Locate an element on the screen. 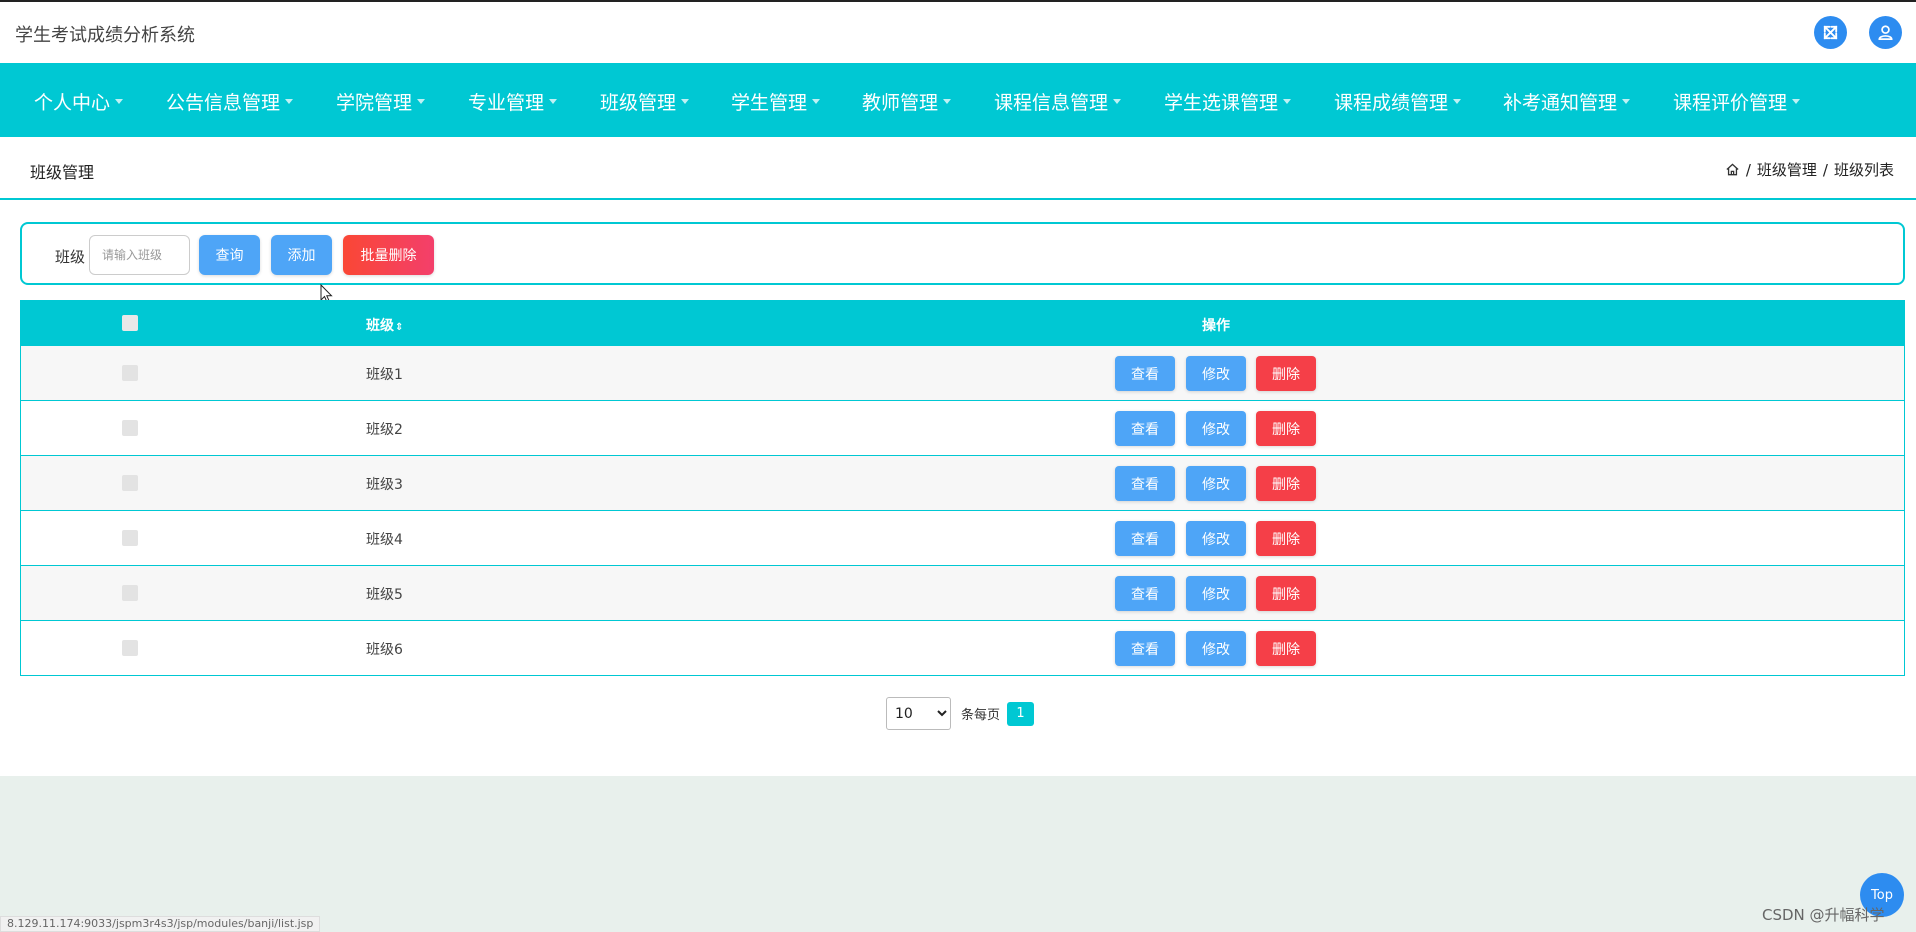  select-all-checkbox is located at coordinates (130, 323).